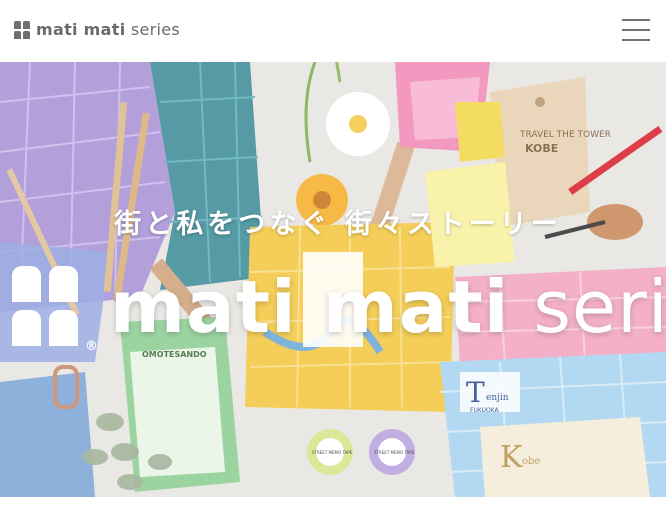 This screenshot has width=666, height=530. What do you see at coordinates (333, 513) in the screenshot?
I see `page-bottom-area` at bounding box center [333, 513].